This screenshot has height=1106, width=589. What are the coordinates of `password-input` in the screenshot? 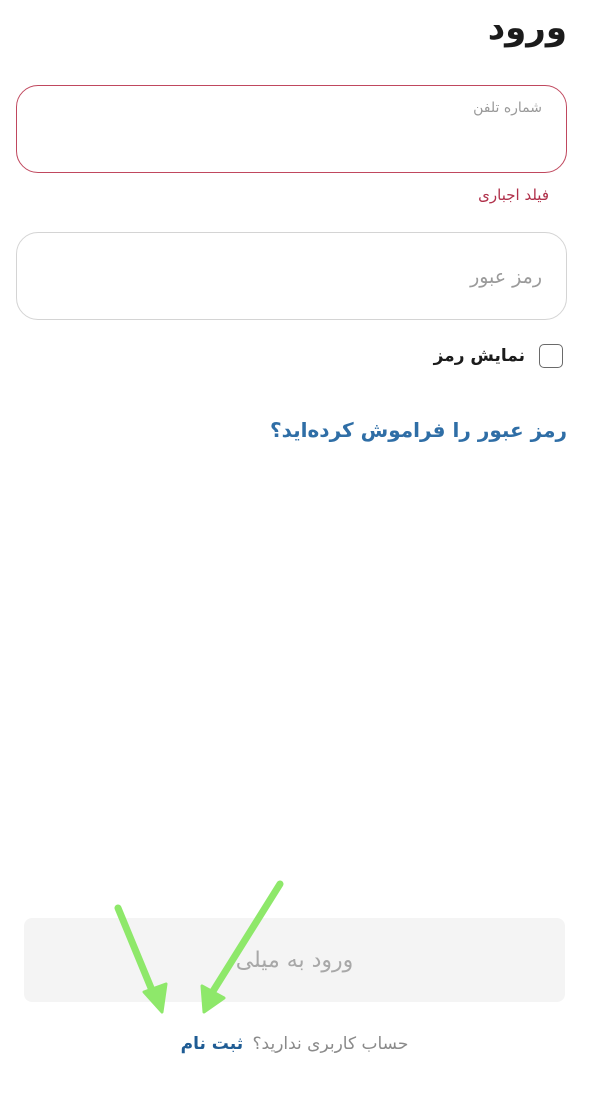 It's located at (289, 277).